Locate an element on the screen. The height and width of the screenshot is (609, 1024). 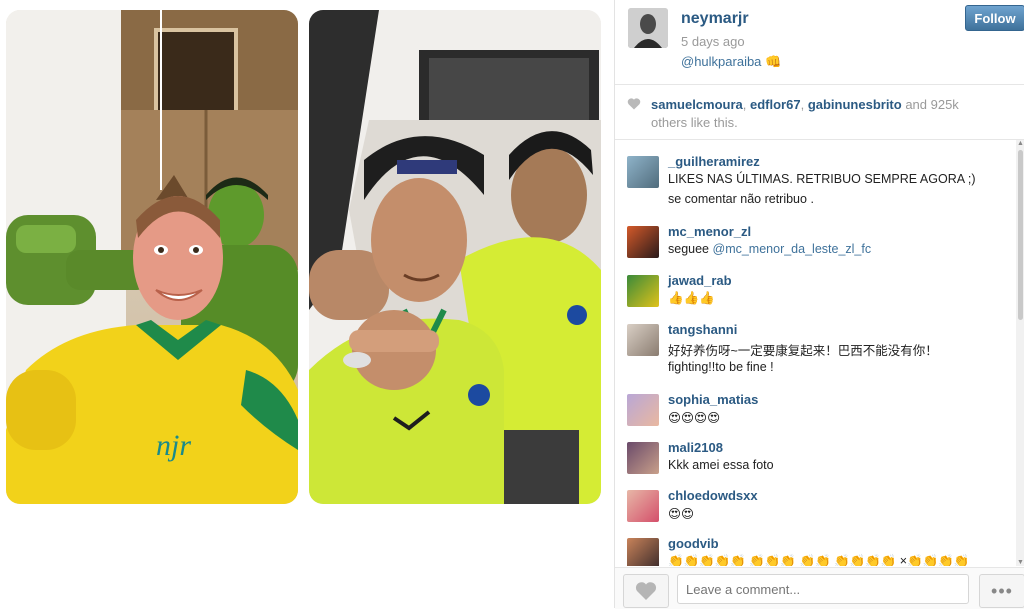
comment-text: seguee @mc_menor_da_leste_zl_fc is located at coordinates (770, 249).